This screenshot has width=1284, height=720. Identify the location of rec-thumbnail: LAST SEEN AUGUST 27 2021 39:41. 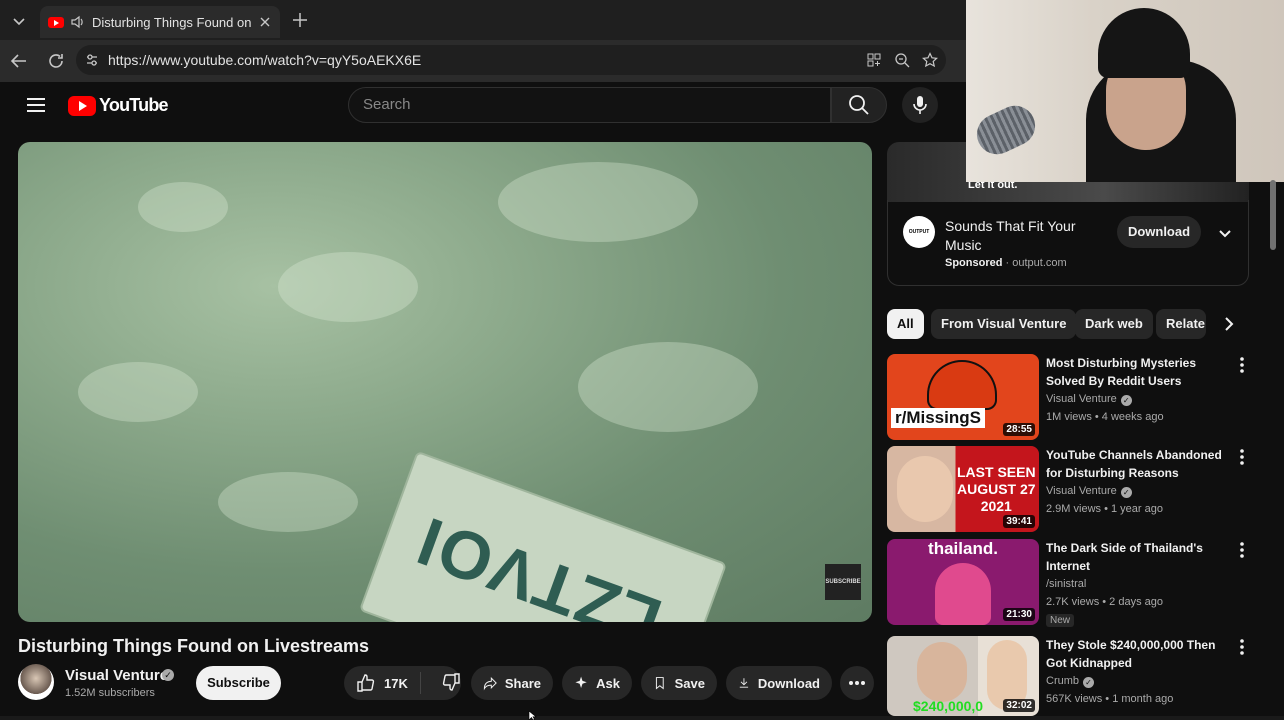
(963, 489).